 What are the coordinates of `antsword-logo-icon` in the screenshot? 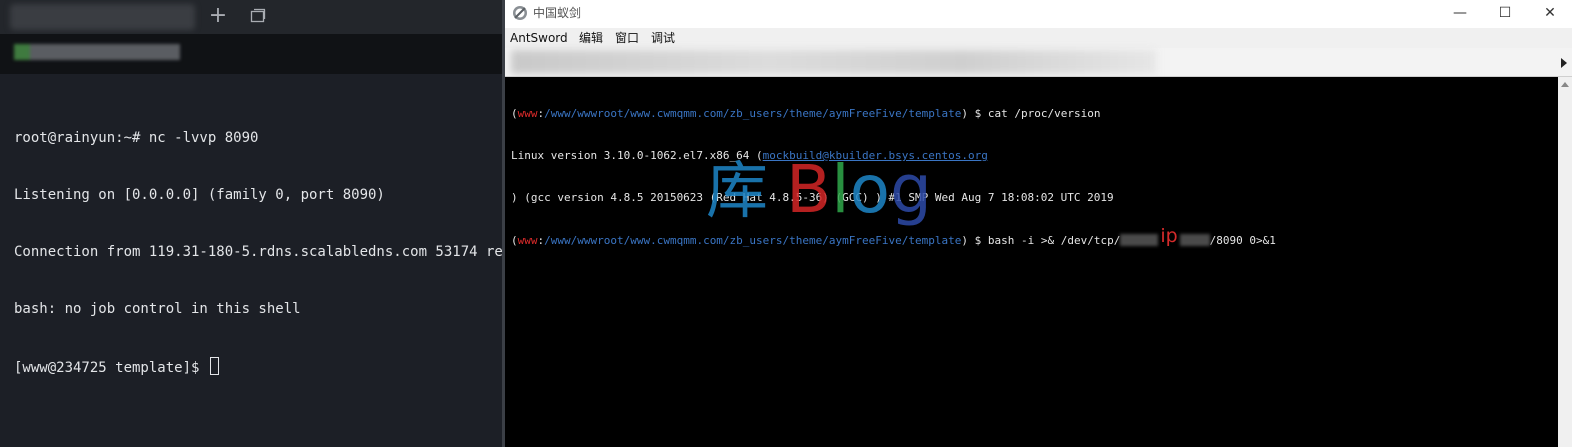 It's located at (520, 13).